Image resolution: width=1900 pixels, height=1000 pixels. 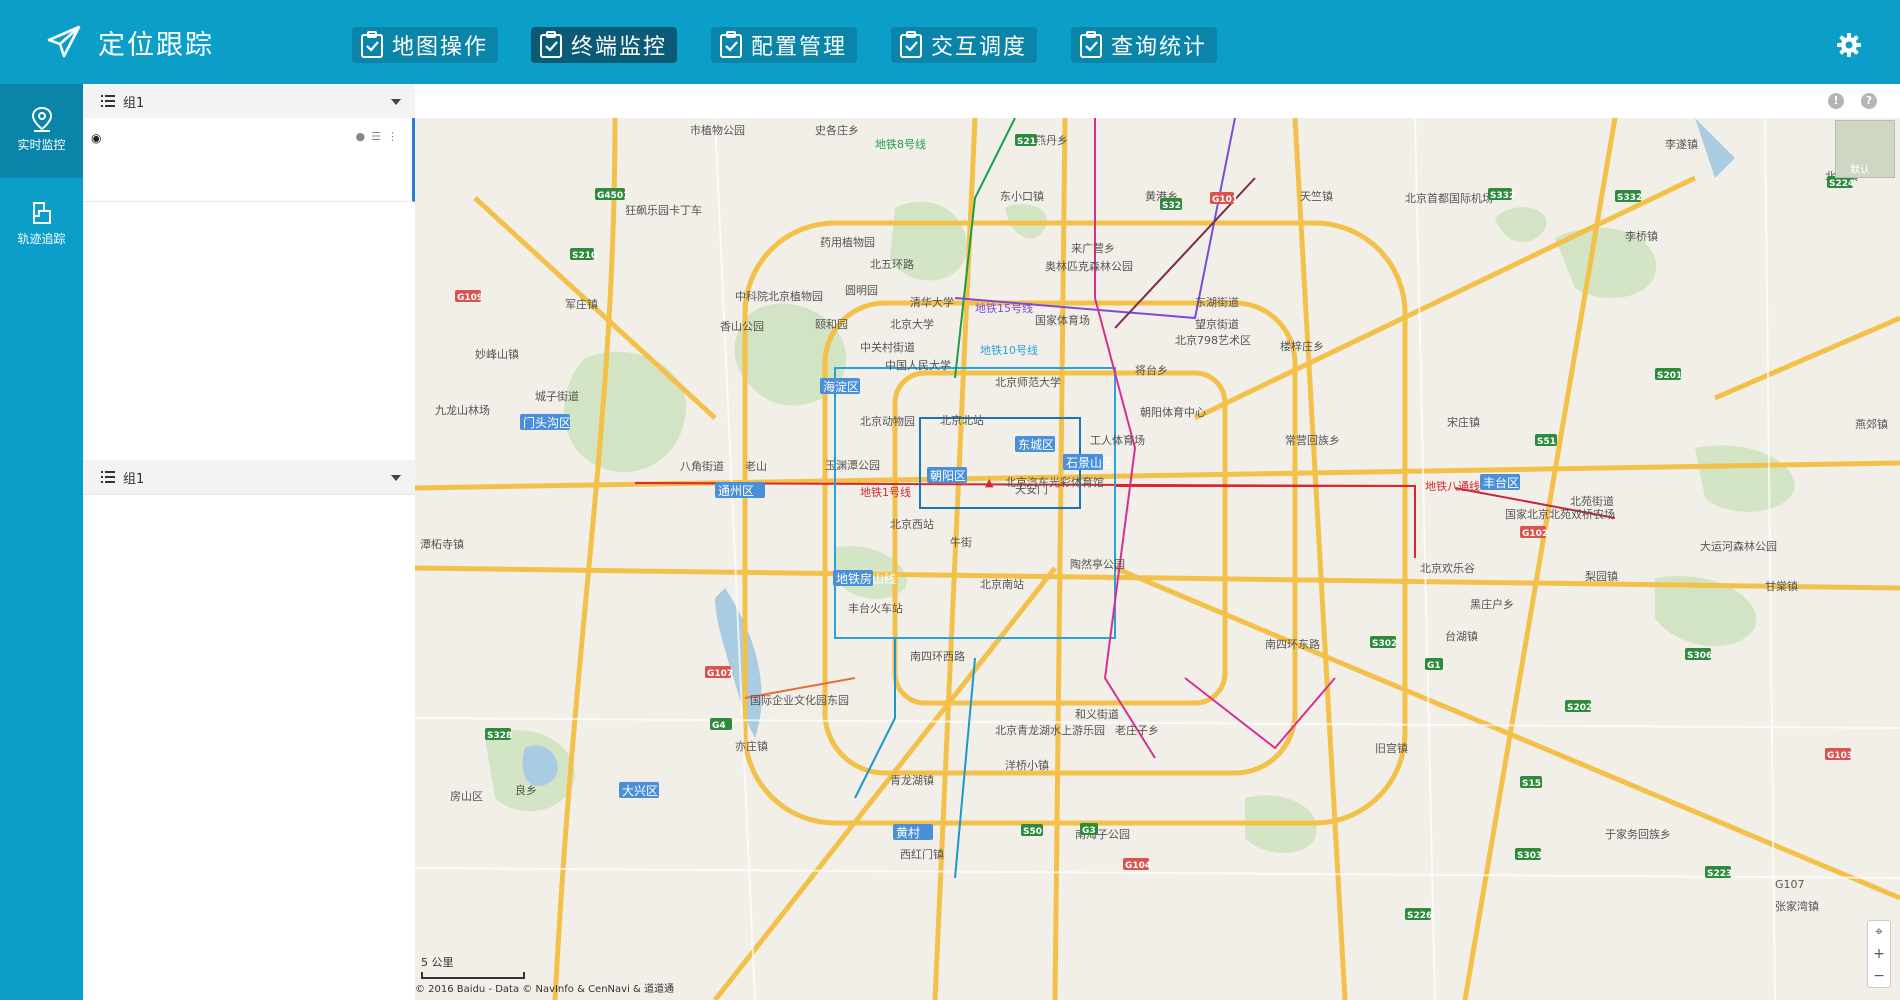 I want to click on map-label: 北五环路, so click(x=892, y=264).